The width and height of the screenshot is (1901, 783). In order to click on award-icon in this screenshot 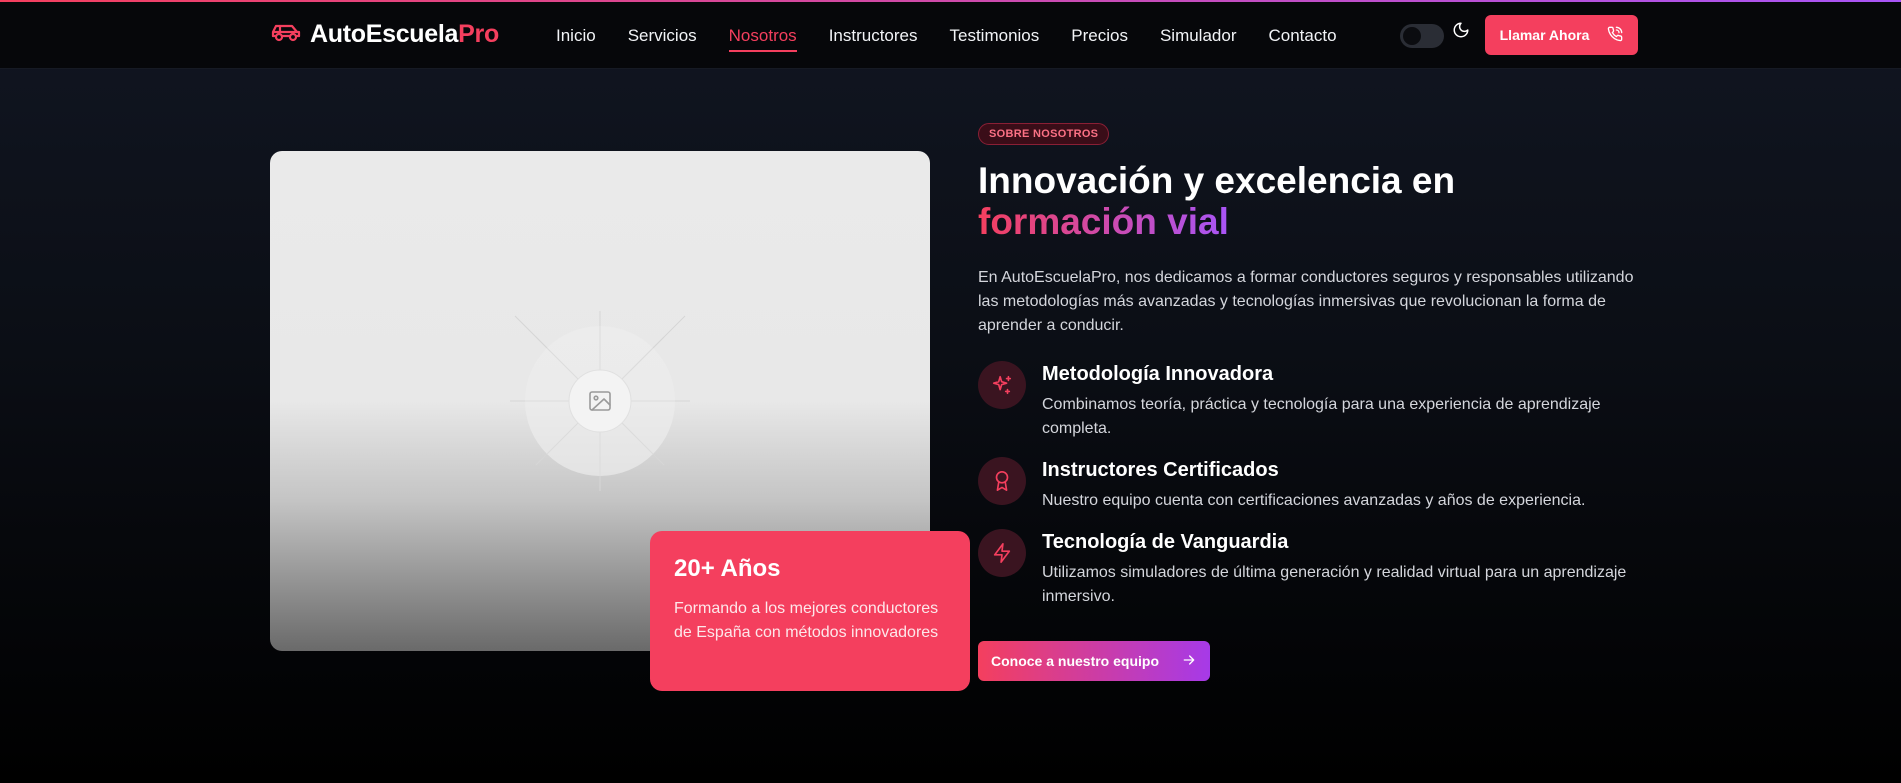, I will do `click(1002, 481)`.